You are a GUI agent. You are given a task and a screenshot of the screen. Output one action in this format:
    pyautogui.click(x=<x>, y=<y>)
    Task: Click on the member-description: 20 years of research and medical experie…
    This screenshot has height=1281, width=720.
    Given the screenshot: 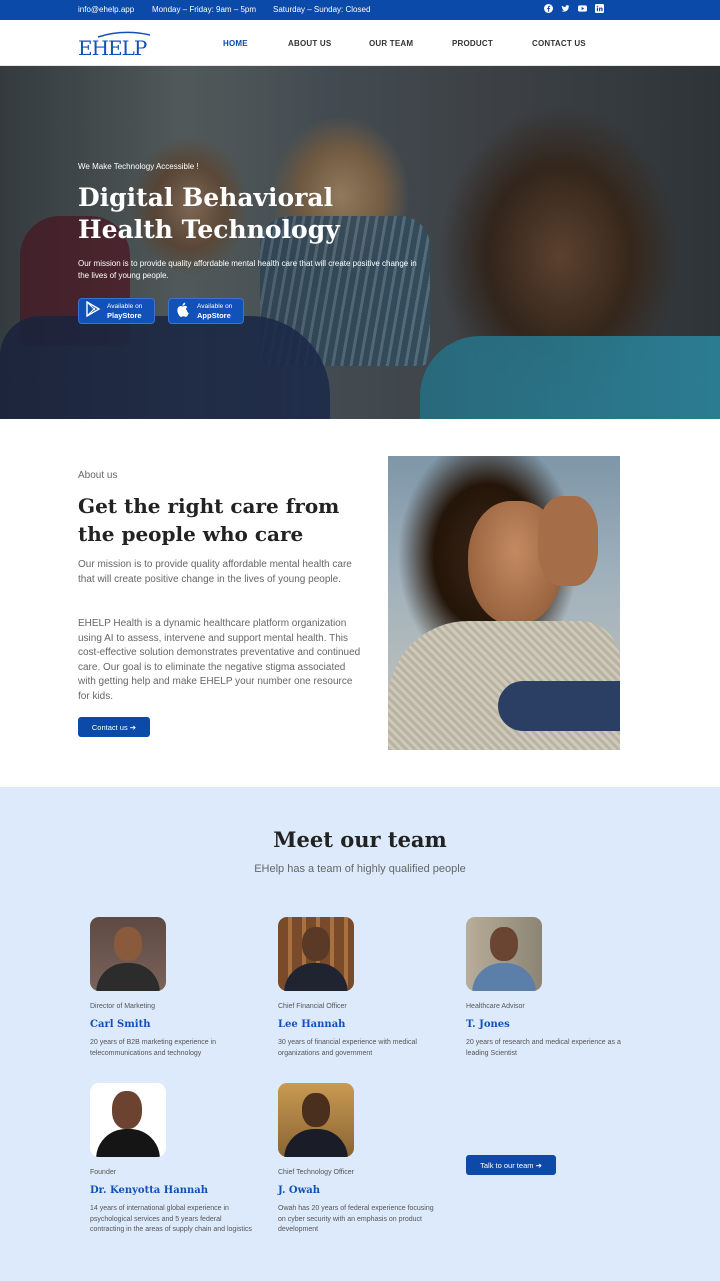 What is the action you would take?
    pyautogui.click(x=543, y=1048)
    